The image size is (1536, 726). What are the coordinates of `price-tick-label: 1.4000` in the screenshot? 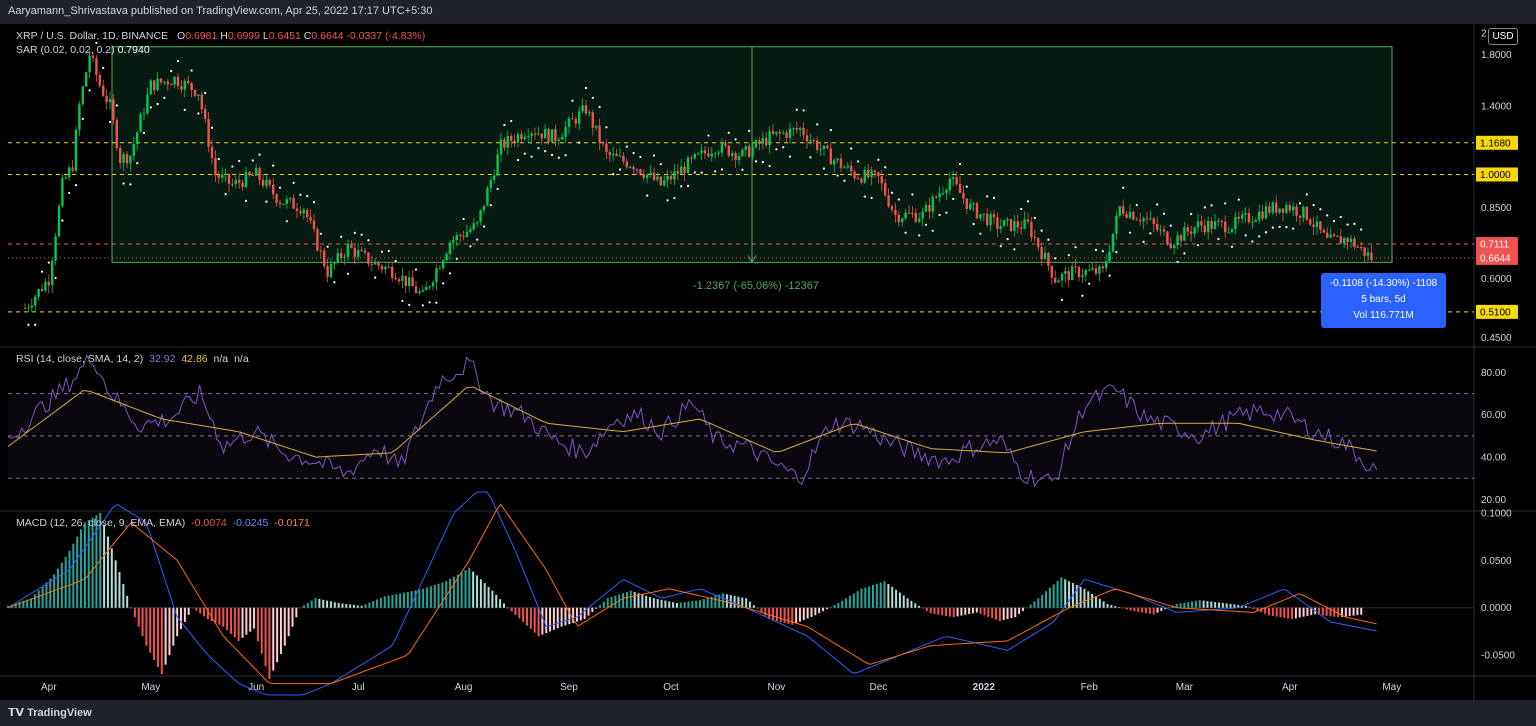 It's located at (1496, 106).